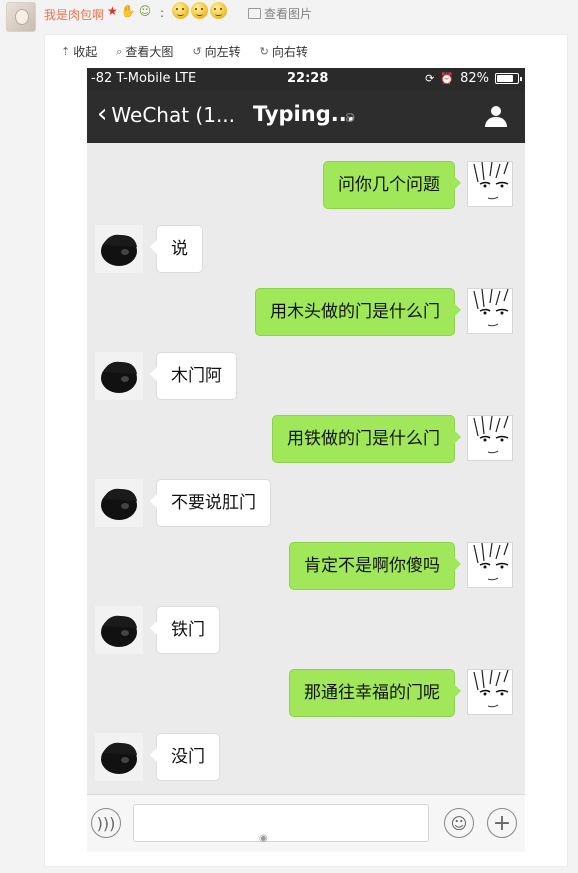 The width and height of the screenshot is (578, 873). Describe the element at coordinates (102, 113) in the screenshot. I see `chevron-left-icon: ‹` at that location.